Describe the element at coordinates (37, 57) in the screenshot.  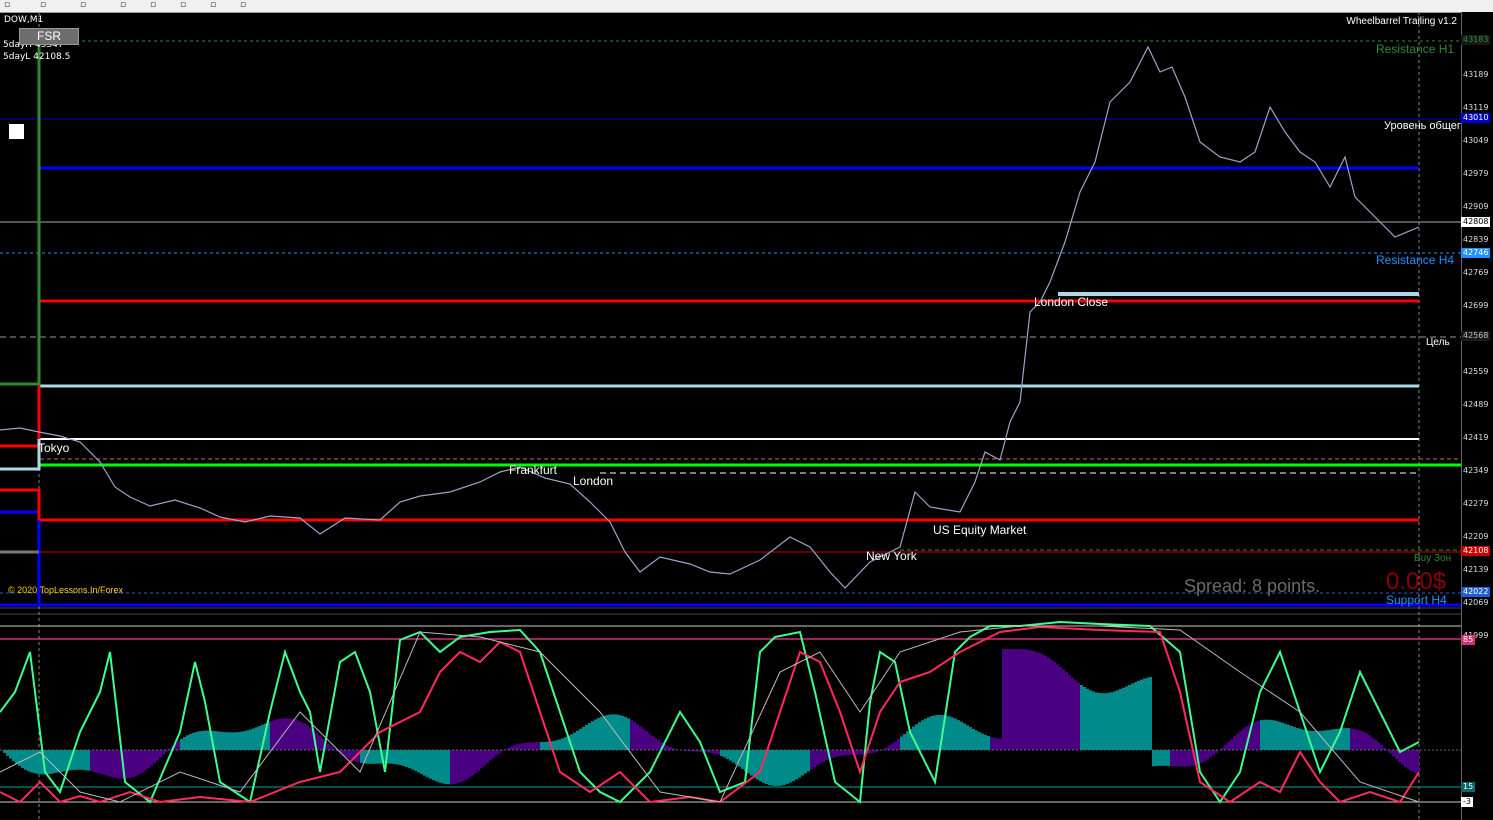
I see `five-day-low: 5dayL 42108.5` at that location.